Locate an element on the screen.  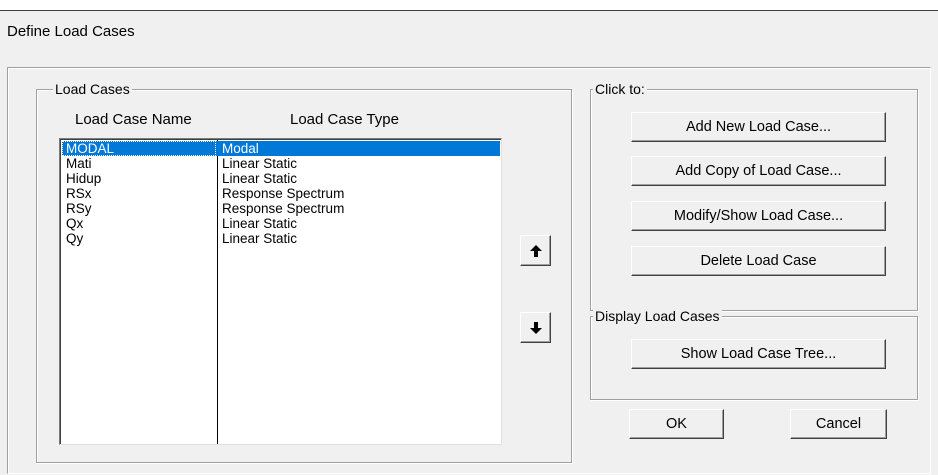
load-case-name: MODAL is located at coordinates (90, 148).